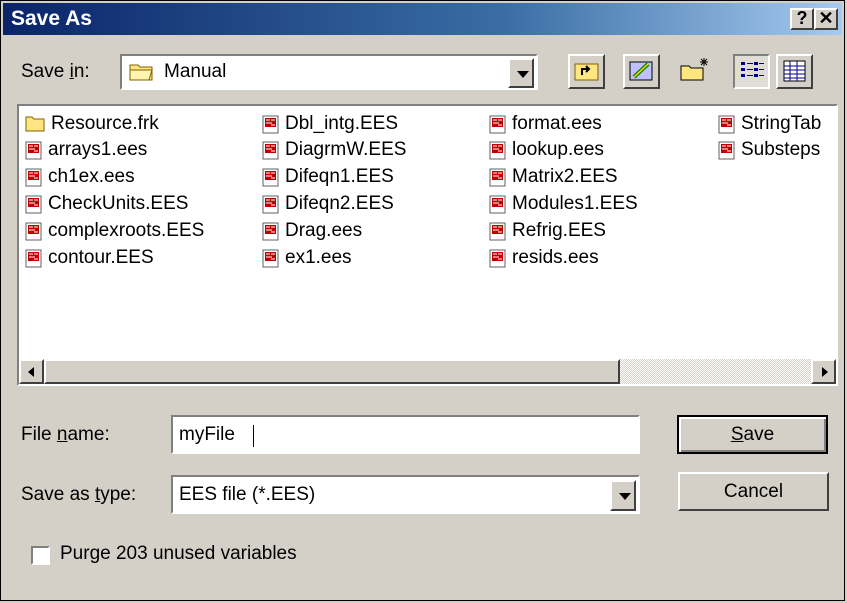  I want to click on file-list-item: resids.ees, so click(544, 259).